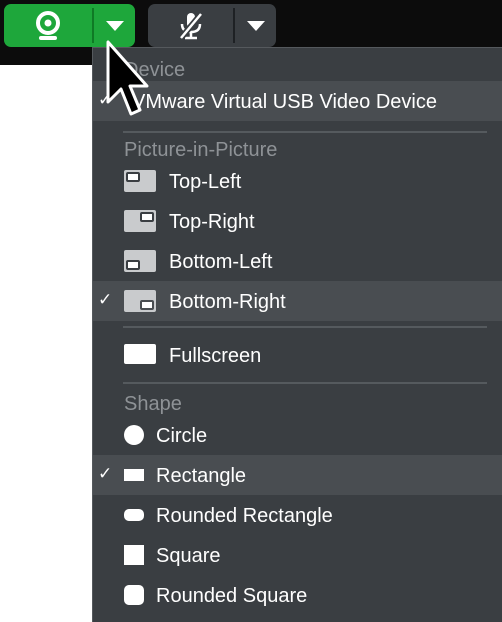 The image size is (502, 622). What do you see at coordinates (140, 221) in the screenshot?
I see `pip-top-right-icon` at bounding box center [140, 221].